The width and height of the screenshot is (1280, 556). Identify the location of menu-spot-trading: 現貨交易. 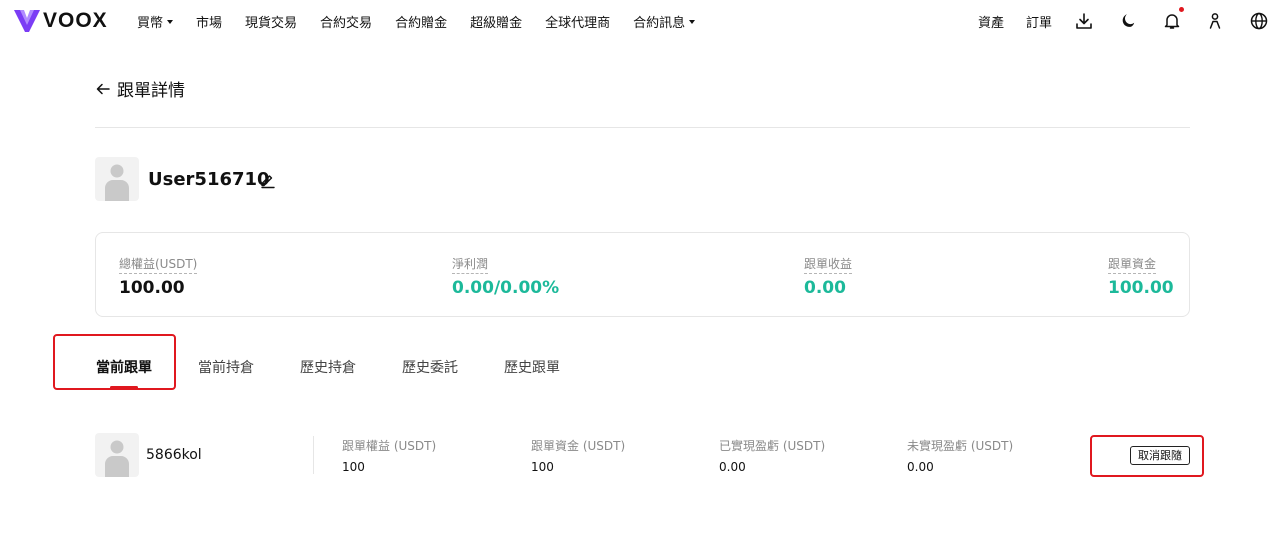
(271, 21).